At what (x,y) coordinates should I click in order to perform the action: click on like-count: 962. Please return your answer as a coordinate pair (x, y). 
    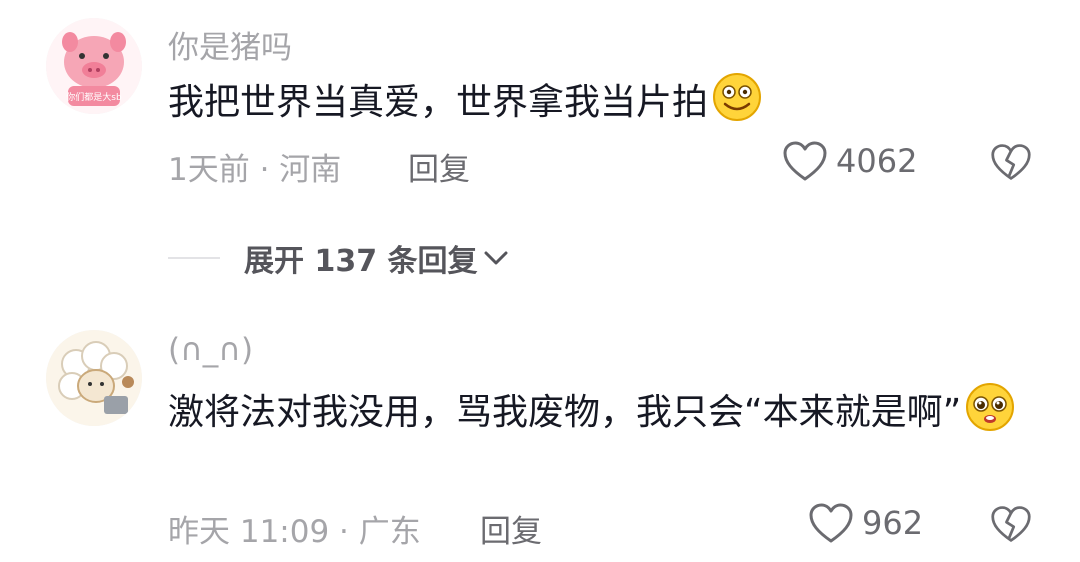
    Looking at the image, I should click on (893, 523).